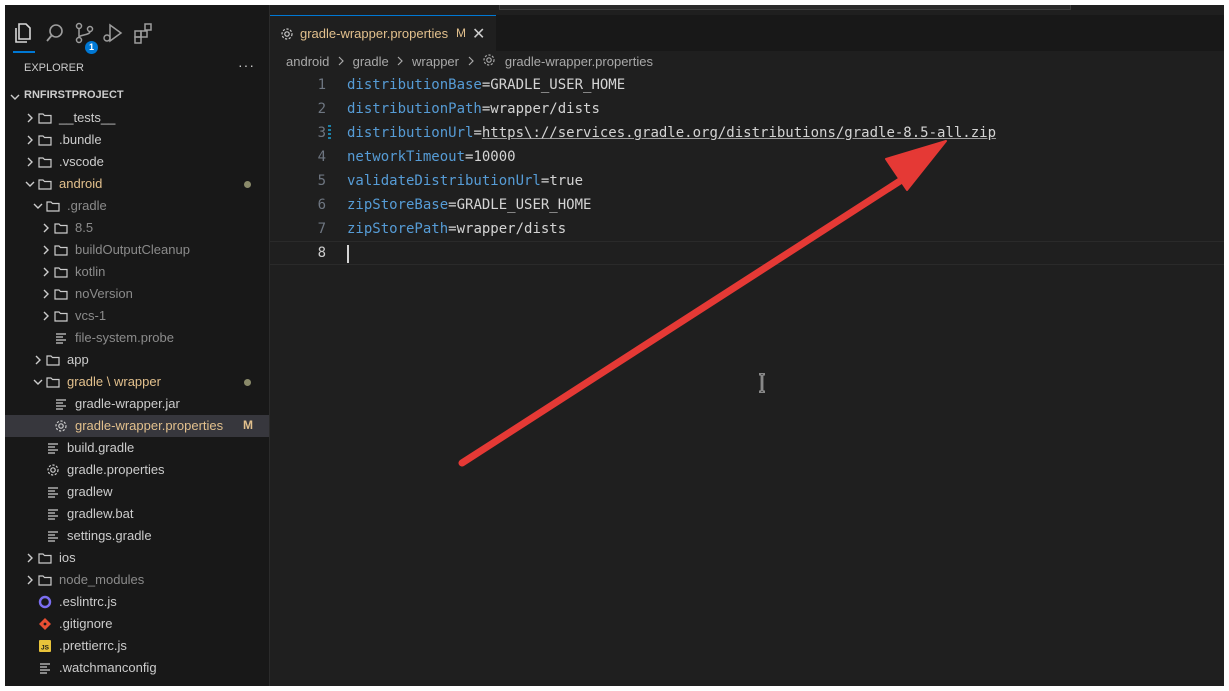 This screenshot has height=691, width=1229. I want to click on tree-item: .gitignore, so click(137, 624).